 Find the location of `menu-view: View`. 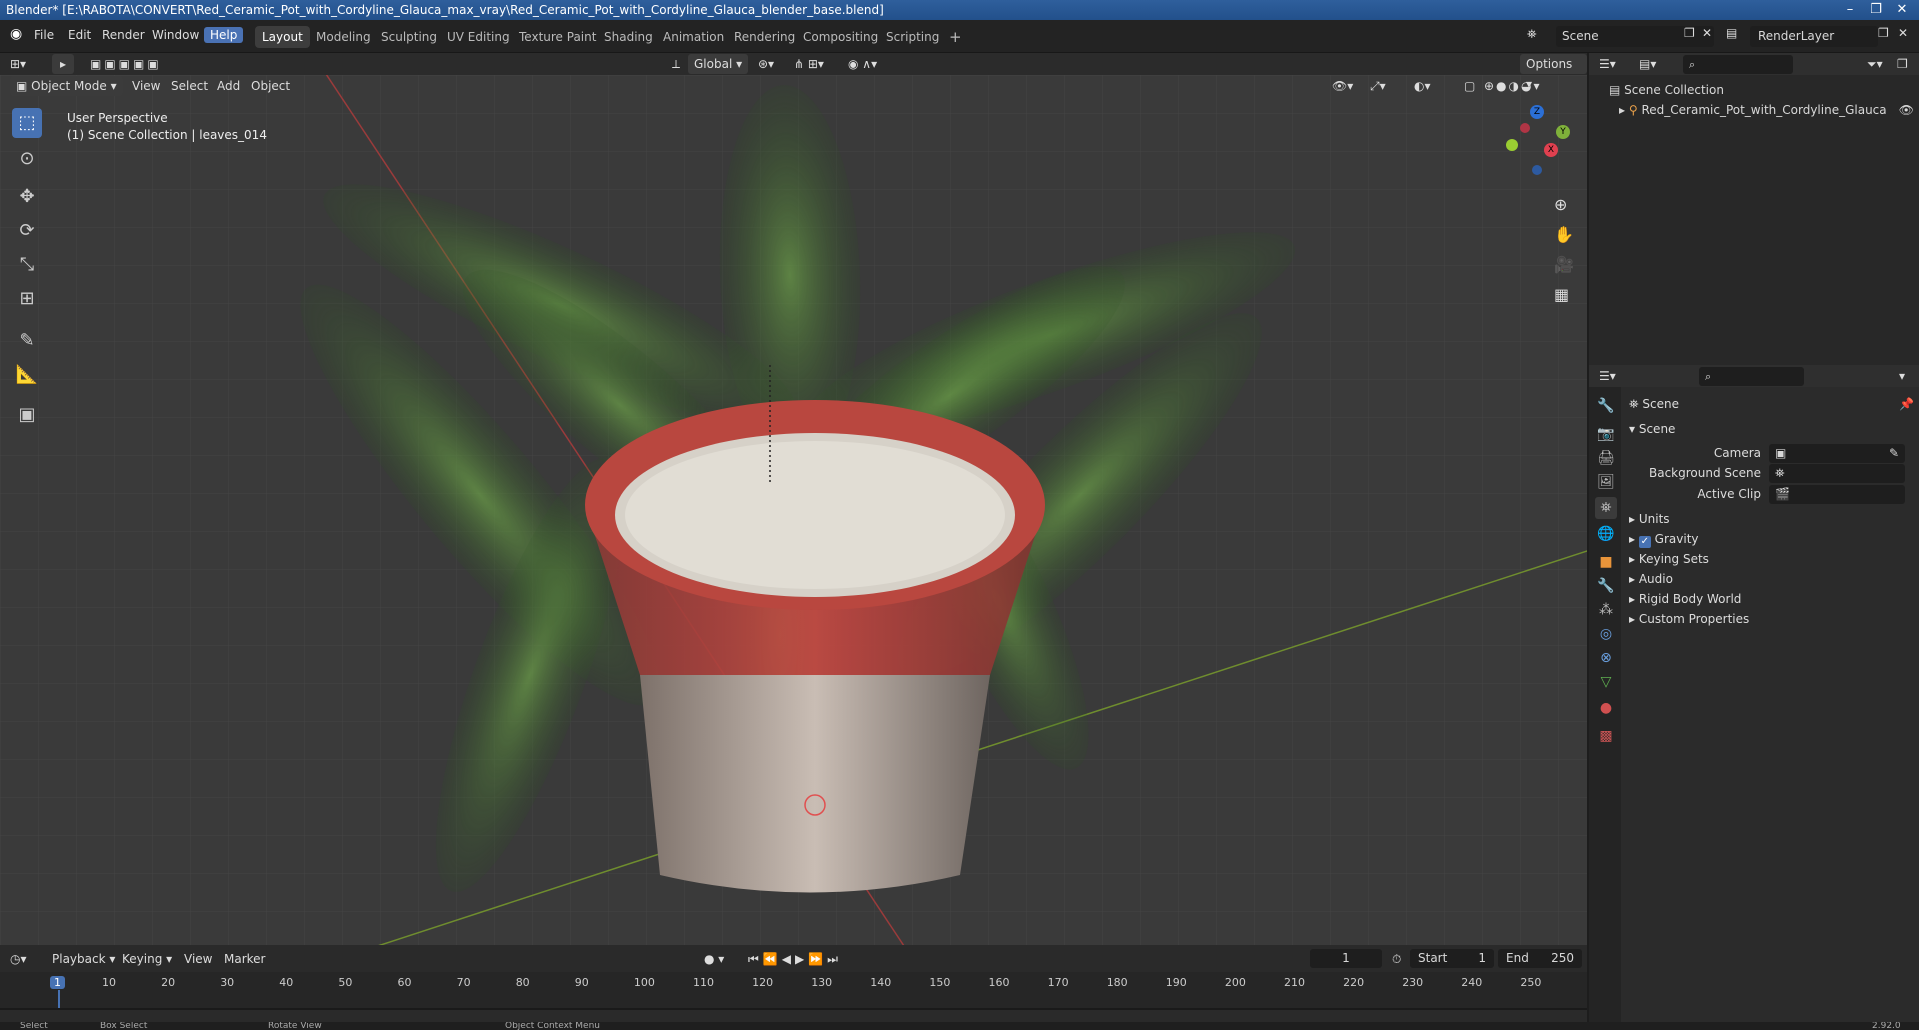

menu-view: View is located at coordinates (146, 86).